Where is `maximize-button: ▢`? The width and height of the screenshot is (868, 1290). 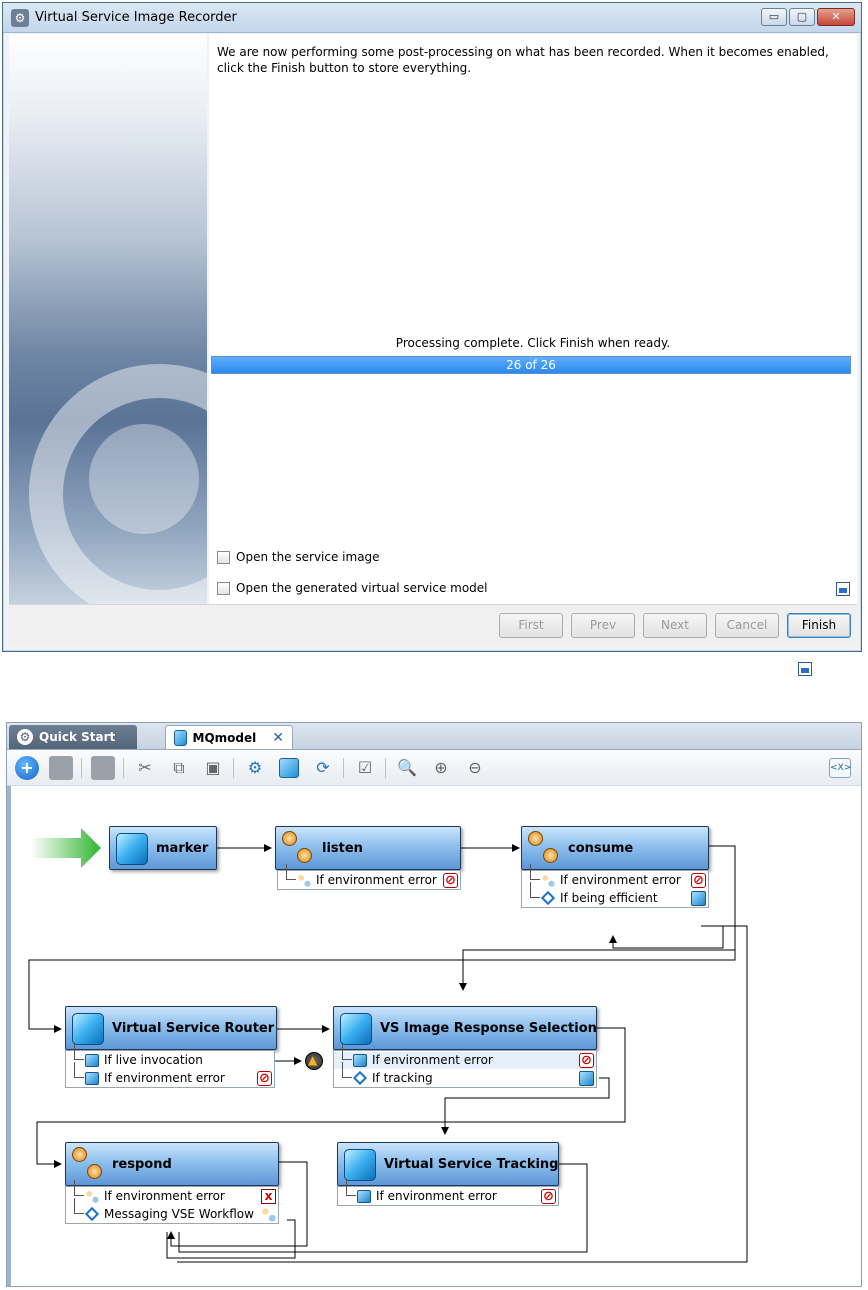
maximize-button: ▢ is located at coordinates (802, 17).